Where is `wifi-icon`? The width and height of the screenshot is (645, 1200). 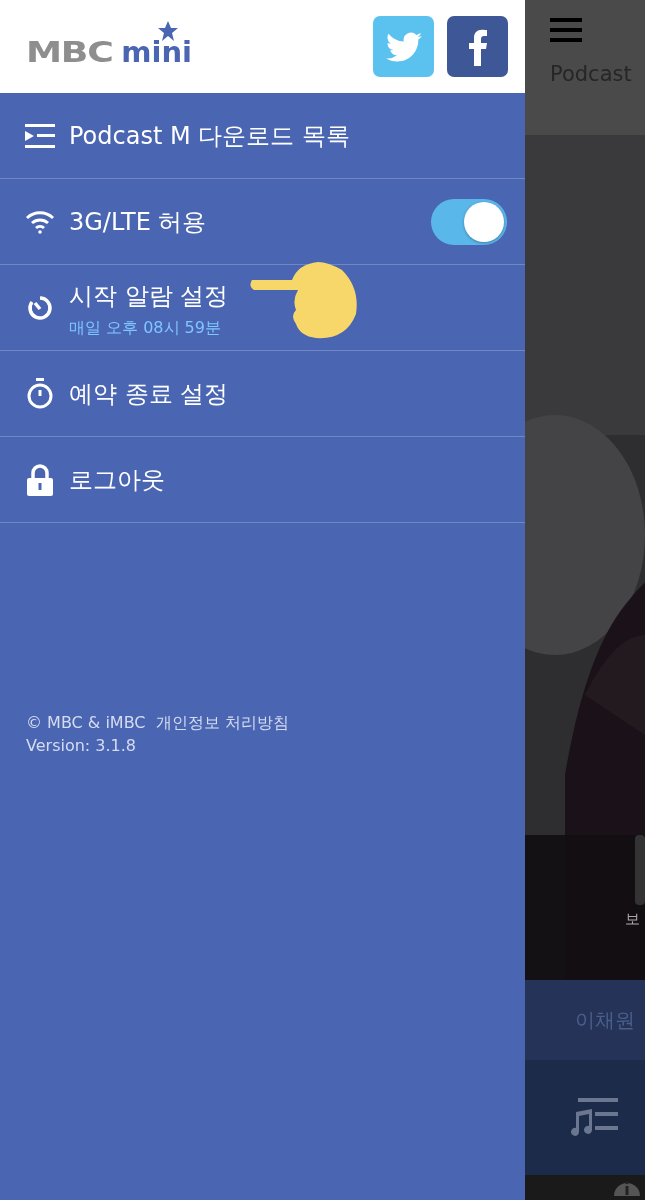 wifi-icon is located at coordinates (40, 221).